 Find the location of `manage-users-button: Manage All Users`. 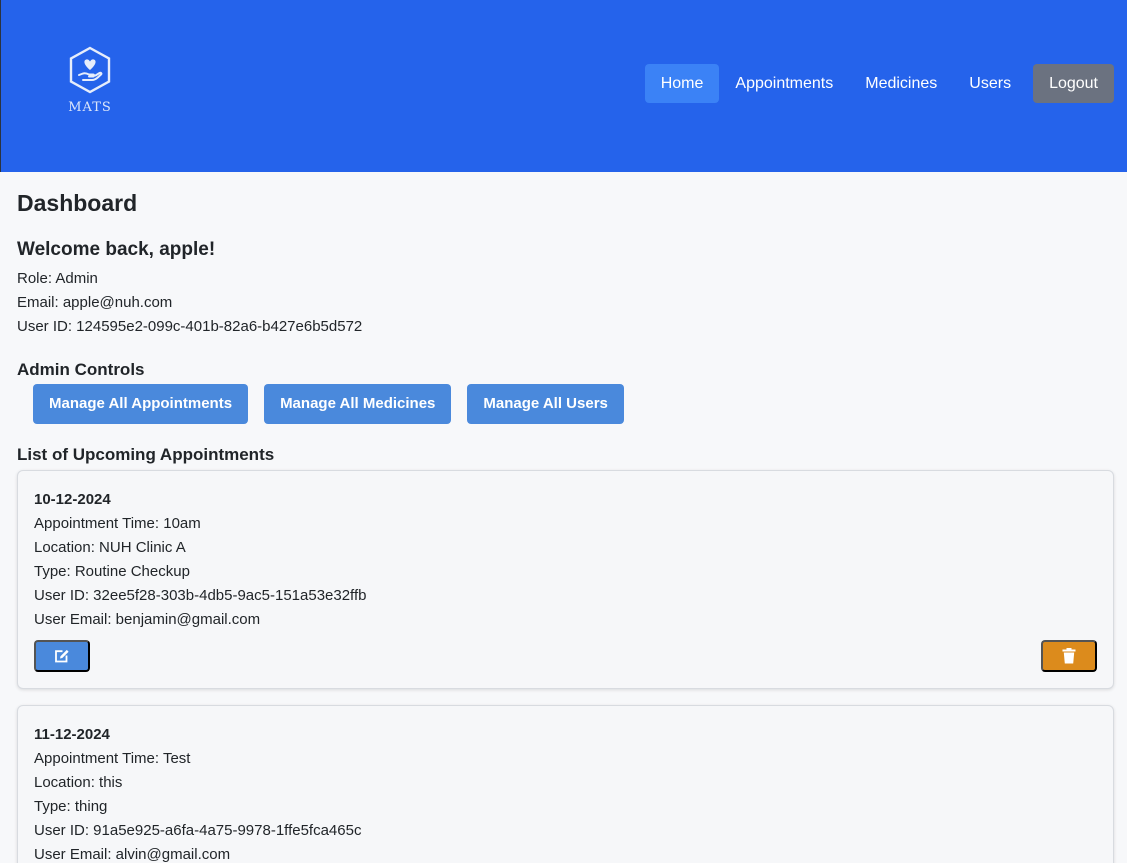

manage-users-button: Manage All Users is located at coordinates (545, 404).